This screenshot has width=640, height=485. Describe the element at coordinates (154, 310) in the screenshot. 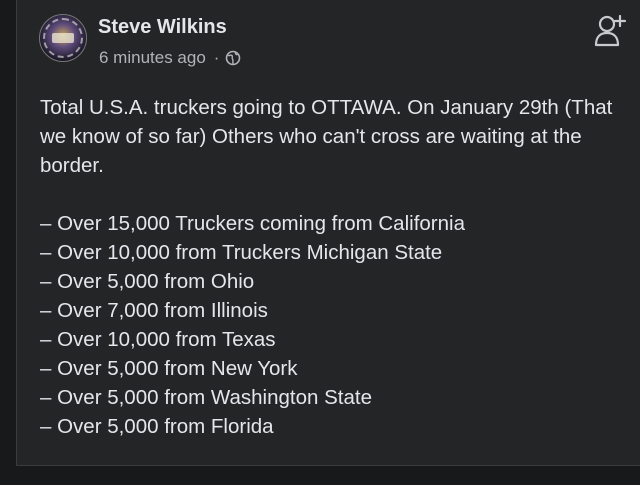

I see `list-item: – Over 7,000 from Illinois` at that location.